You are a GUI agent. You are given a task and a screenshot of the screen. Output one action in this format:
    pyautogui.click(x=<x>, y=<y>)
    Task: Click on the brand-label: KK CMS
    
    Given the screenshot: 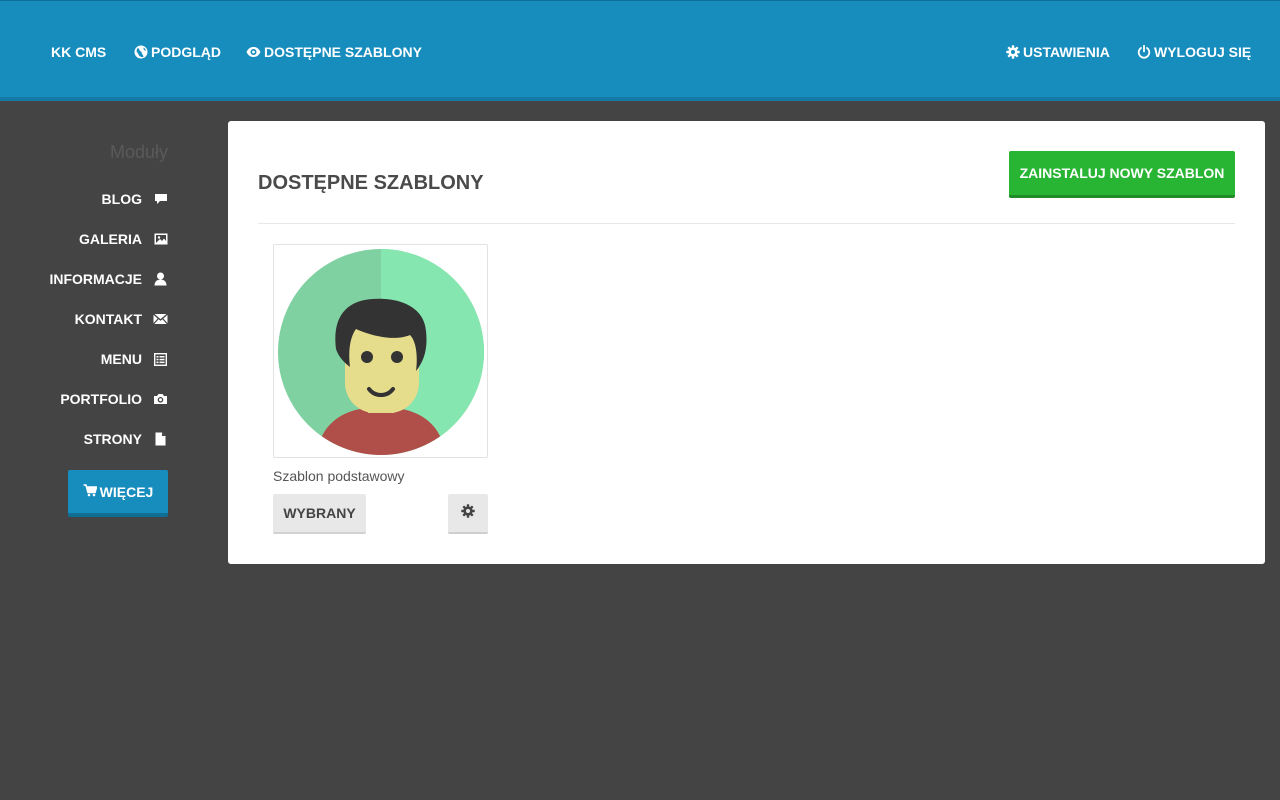 What is the action you would take?
    pyautogui.click(x=79, y=52)
    